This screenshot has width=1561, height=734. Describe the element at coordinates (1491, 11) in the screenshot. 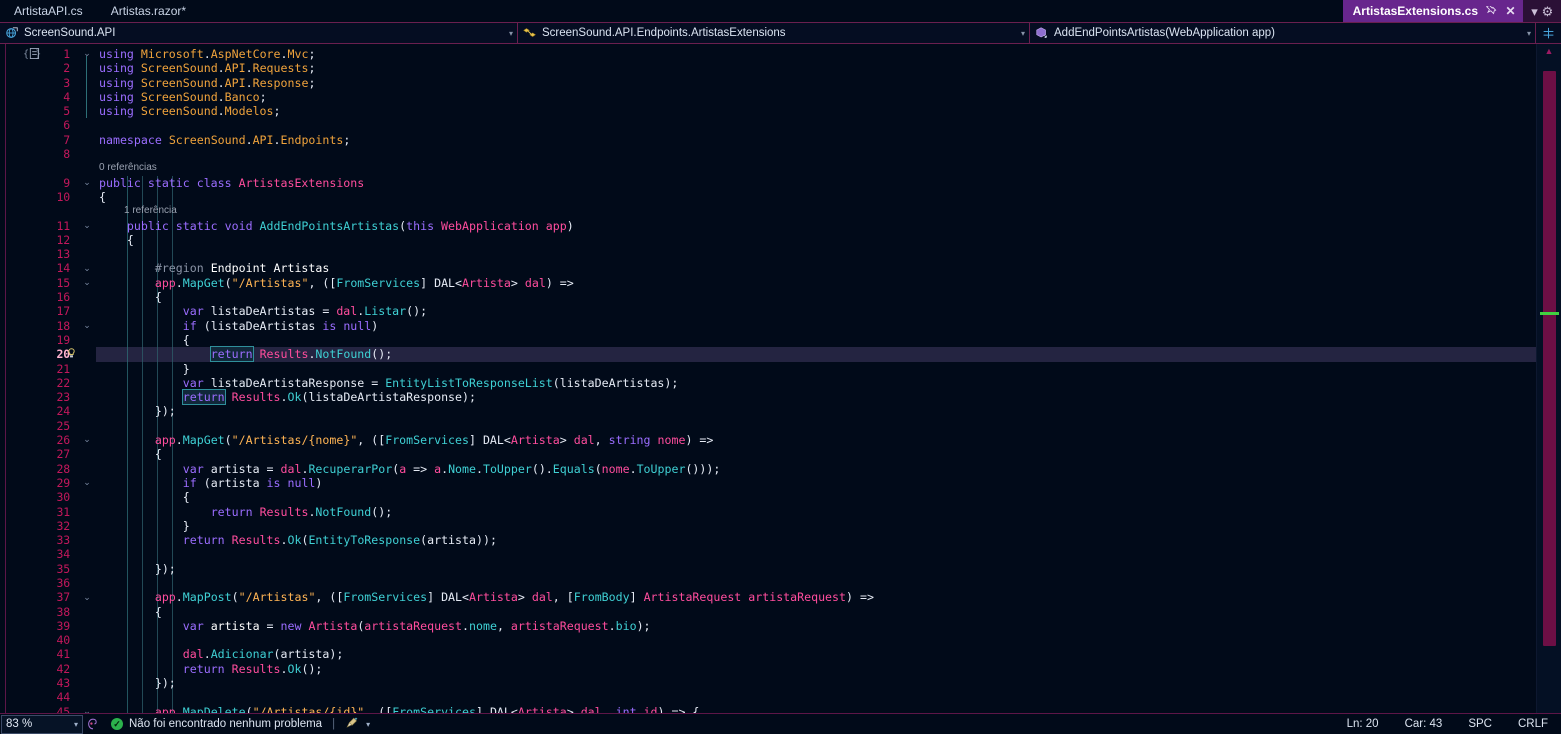

I see `pin-icon` at that location.